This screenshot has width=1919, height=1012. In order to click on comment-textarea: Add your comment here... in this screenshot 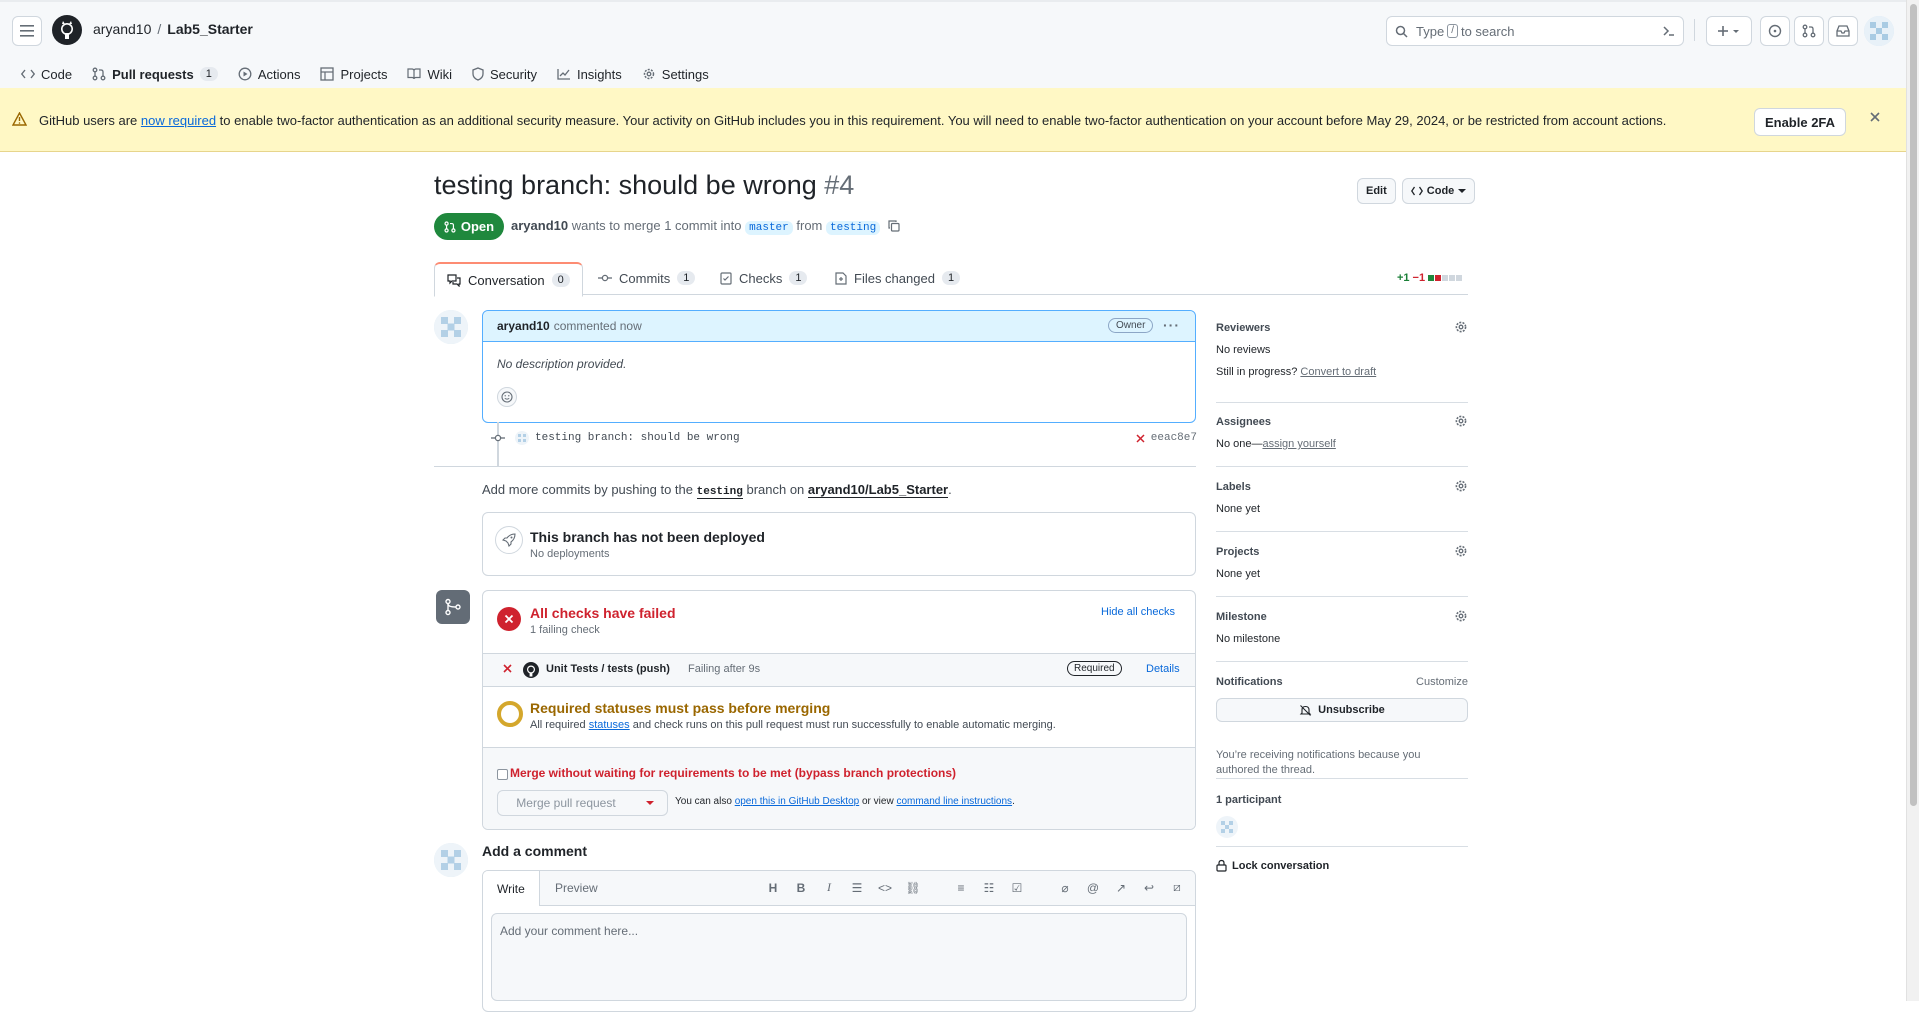, I will do `click(839, 957)`.